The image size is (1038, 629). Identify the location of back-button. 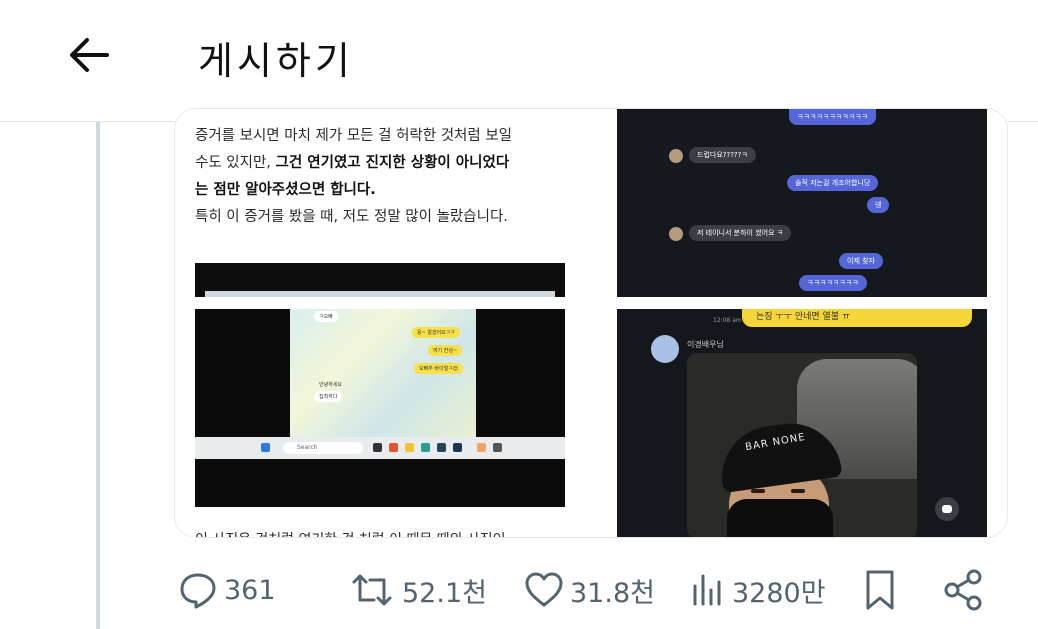
(89, 55).